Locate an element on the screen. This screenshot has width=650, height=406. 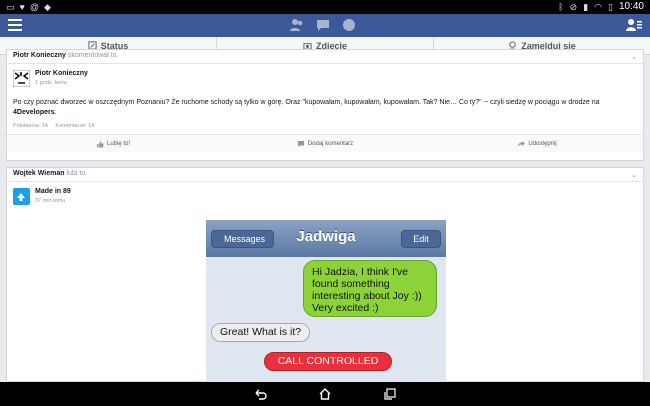
author-name: Made in 89 is located at coordinates (53, 191).